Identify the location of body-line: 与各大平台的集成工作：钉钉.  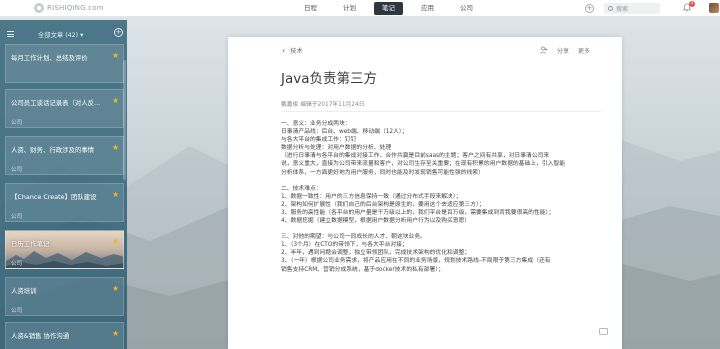
(319, 140).